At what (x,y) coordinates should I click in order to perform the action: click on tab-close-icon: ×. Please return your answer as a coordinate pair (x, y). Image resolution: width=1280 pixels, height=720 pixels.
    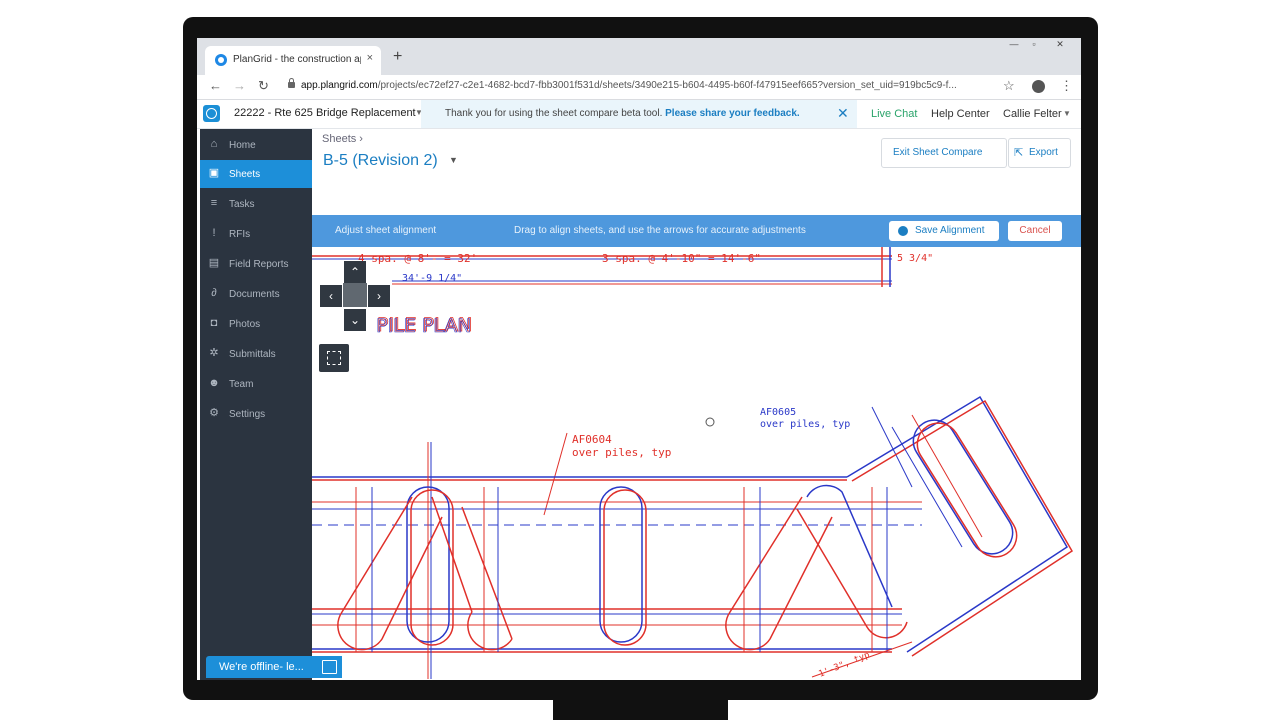
    Looking at the image, I should click on (370, 58).